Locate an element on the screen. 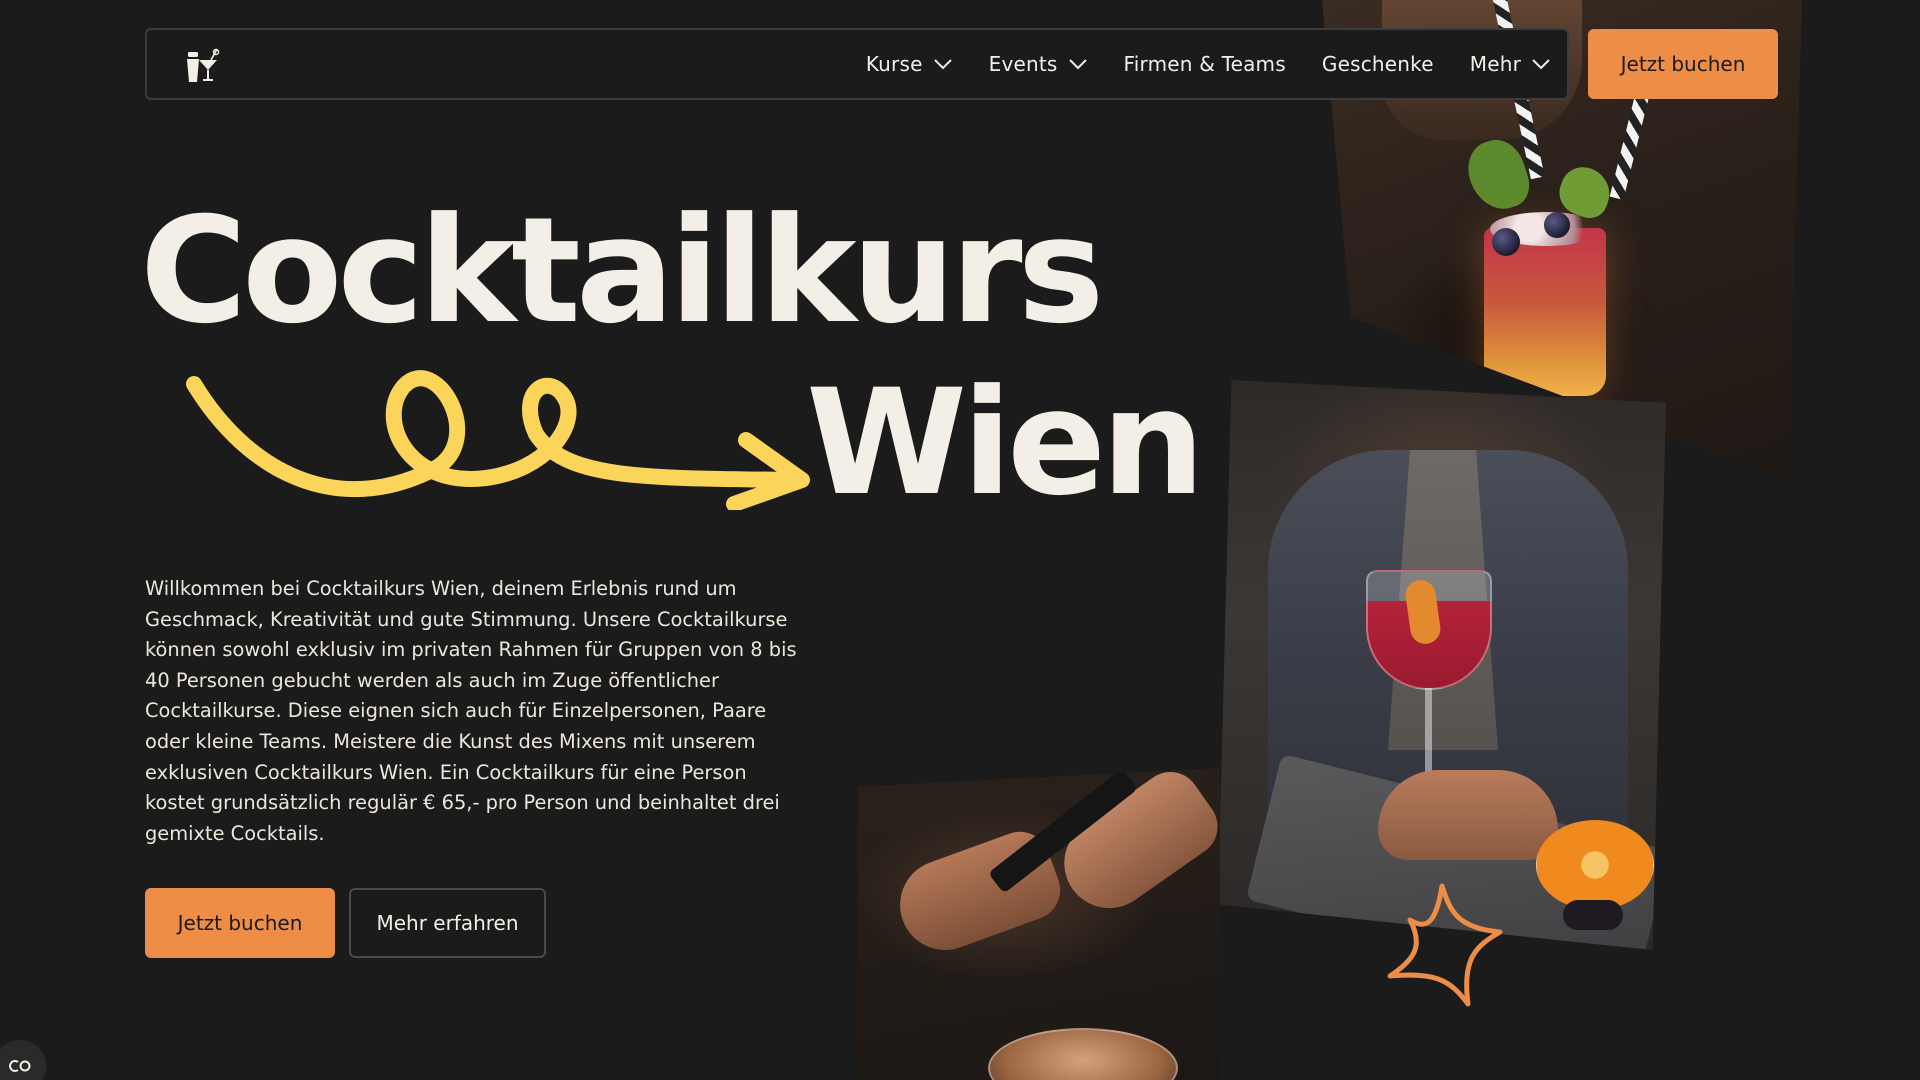  nav-item-label: Geschenke is located at coordinates (1377, 64).